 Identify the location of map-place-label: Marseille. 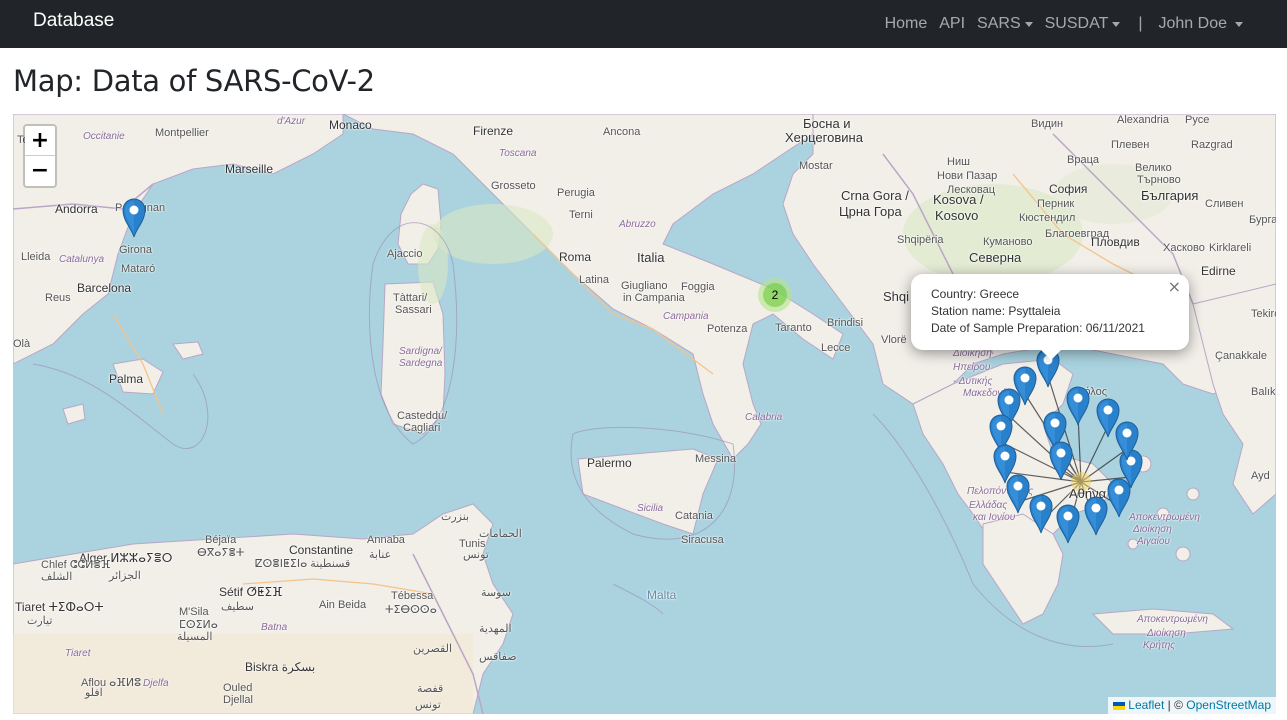
(249, 169).